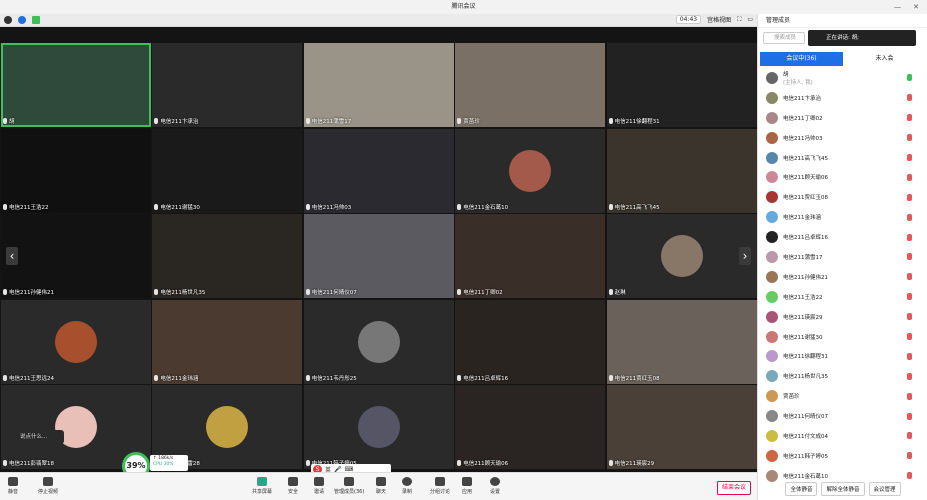 The width and height of the screenshot is (927, 500). I want to click on member-row: 贾菡珍, so click(842, 396).